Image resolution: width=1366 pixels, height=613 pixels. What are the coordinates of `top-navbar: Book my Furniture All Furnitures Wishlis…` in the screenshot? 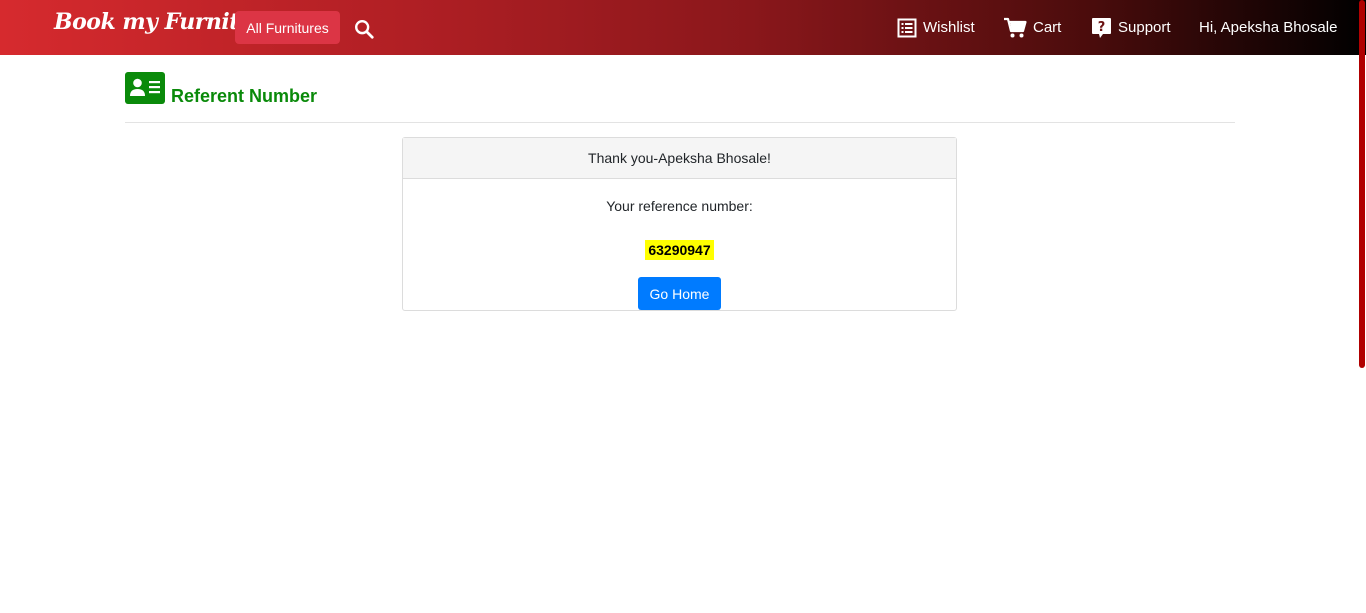 It's located at (683, 27).